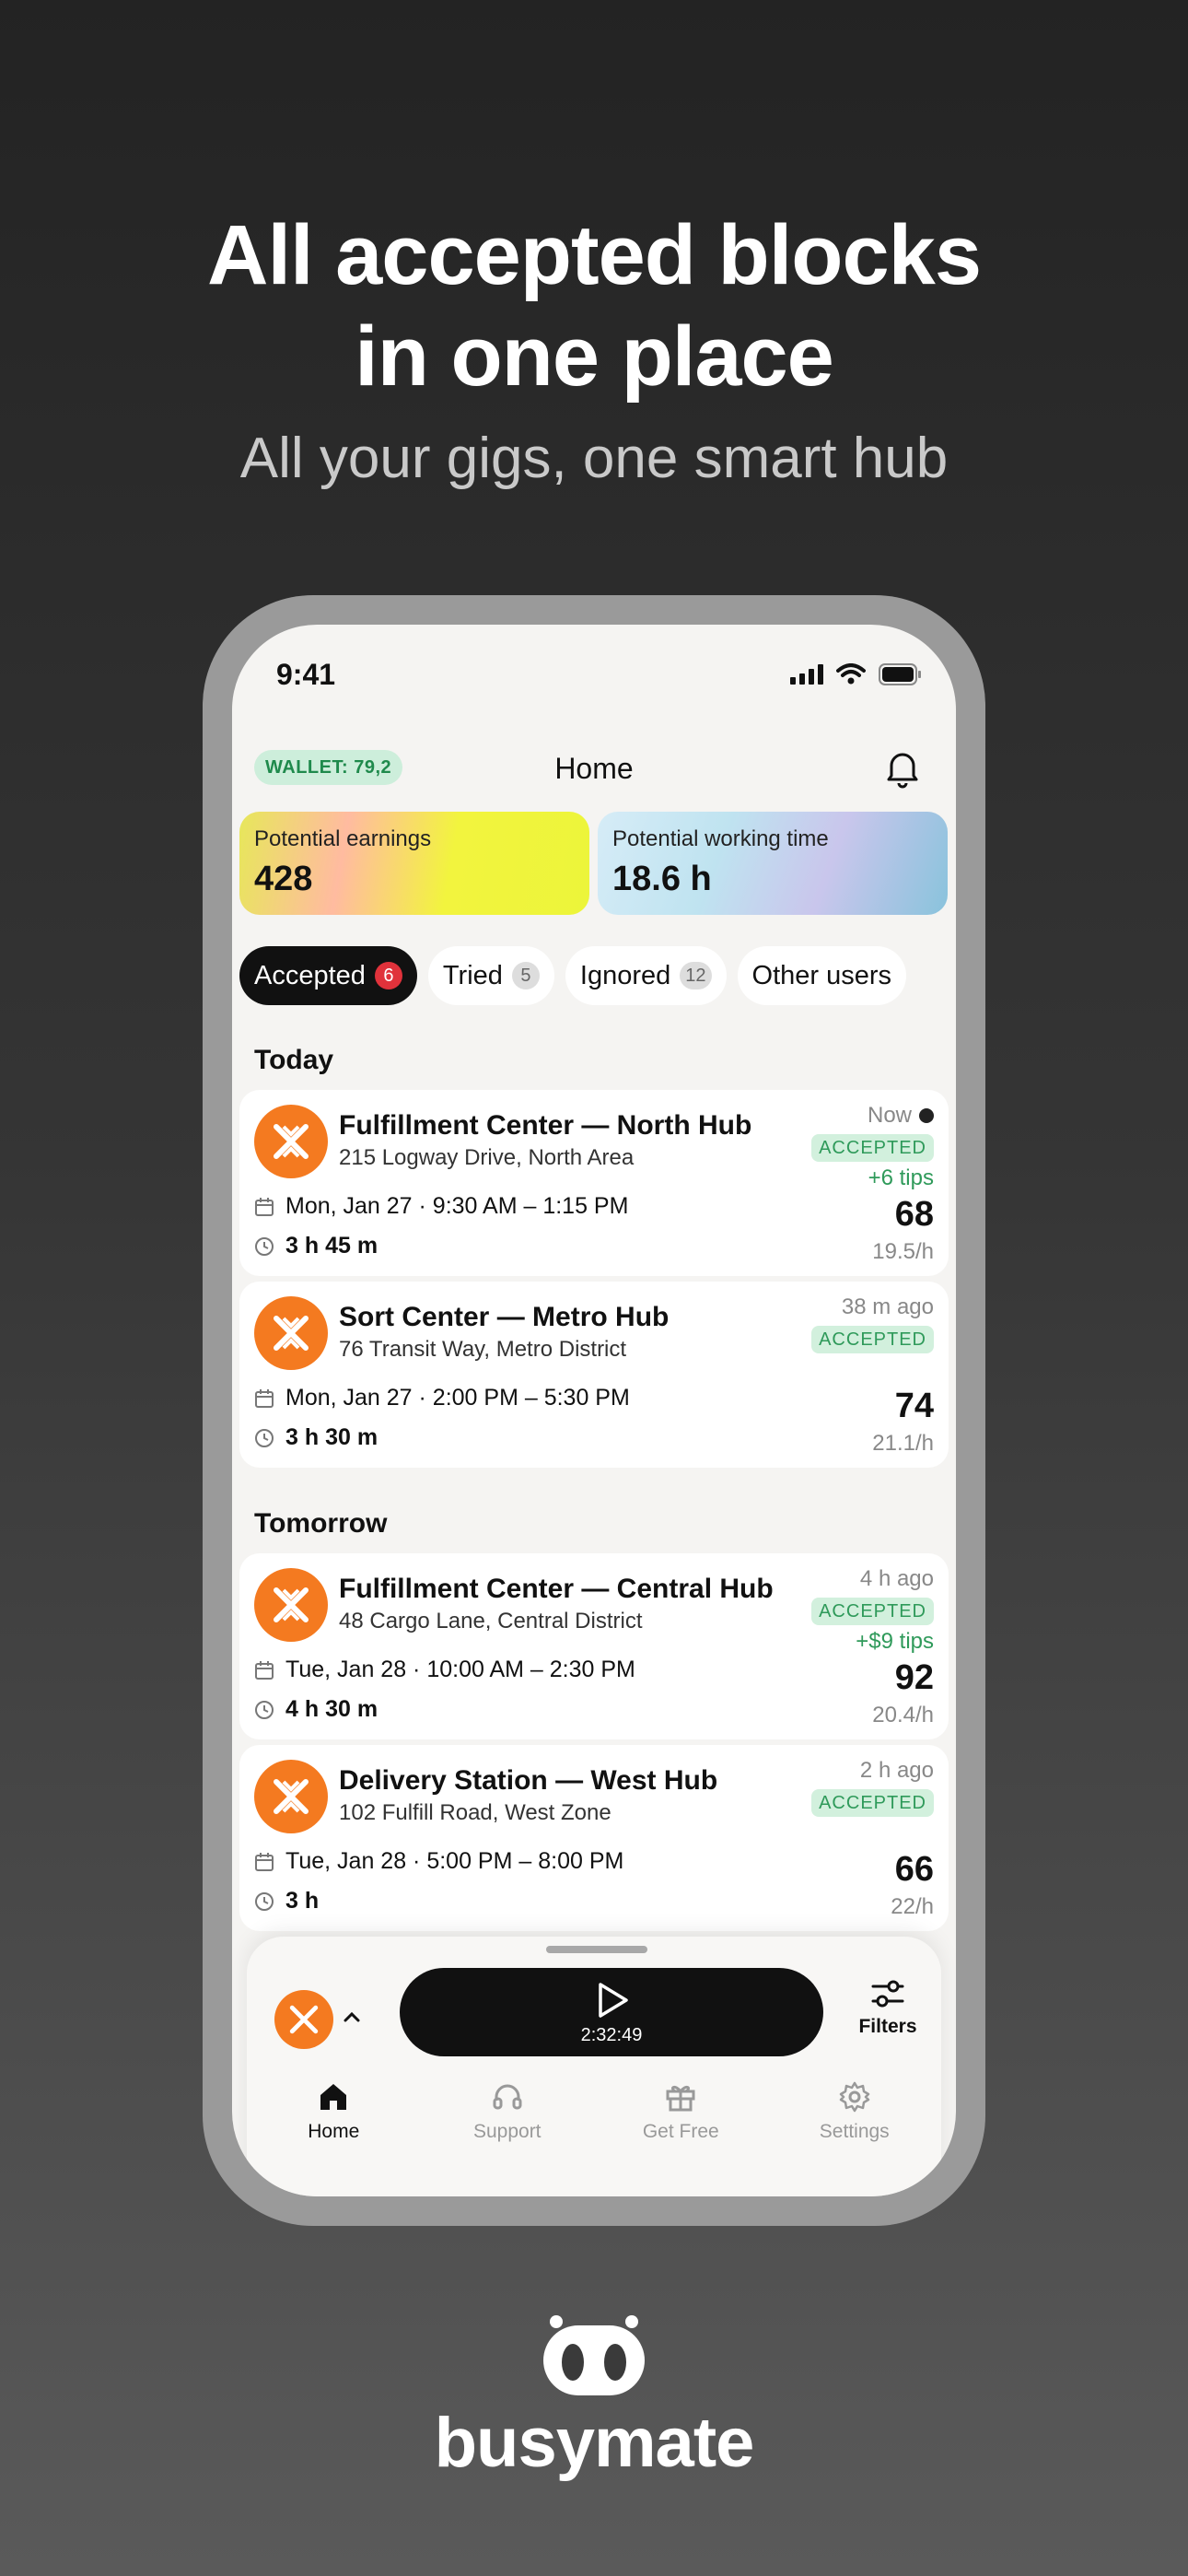 The width and height of the screenshot is (1188, 2576). I want to click on nav-get-free: Get Free, so click(680, 2111).